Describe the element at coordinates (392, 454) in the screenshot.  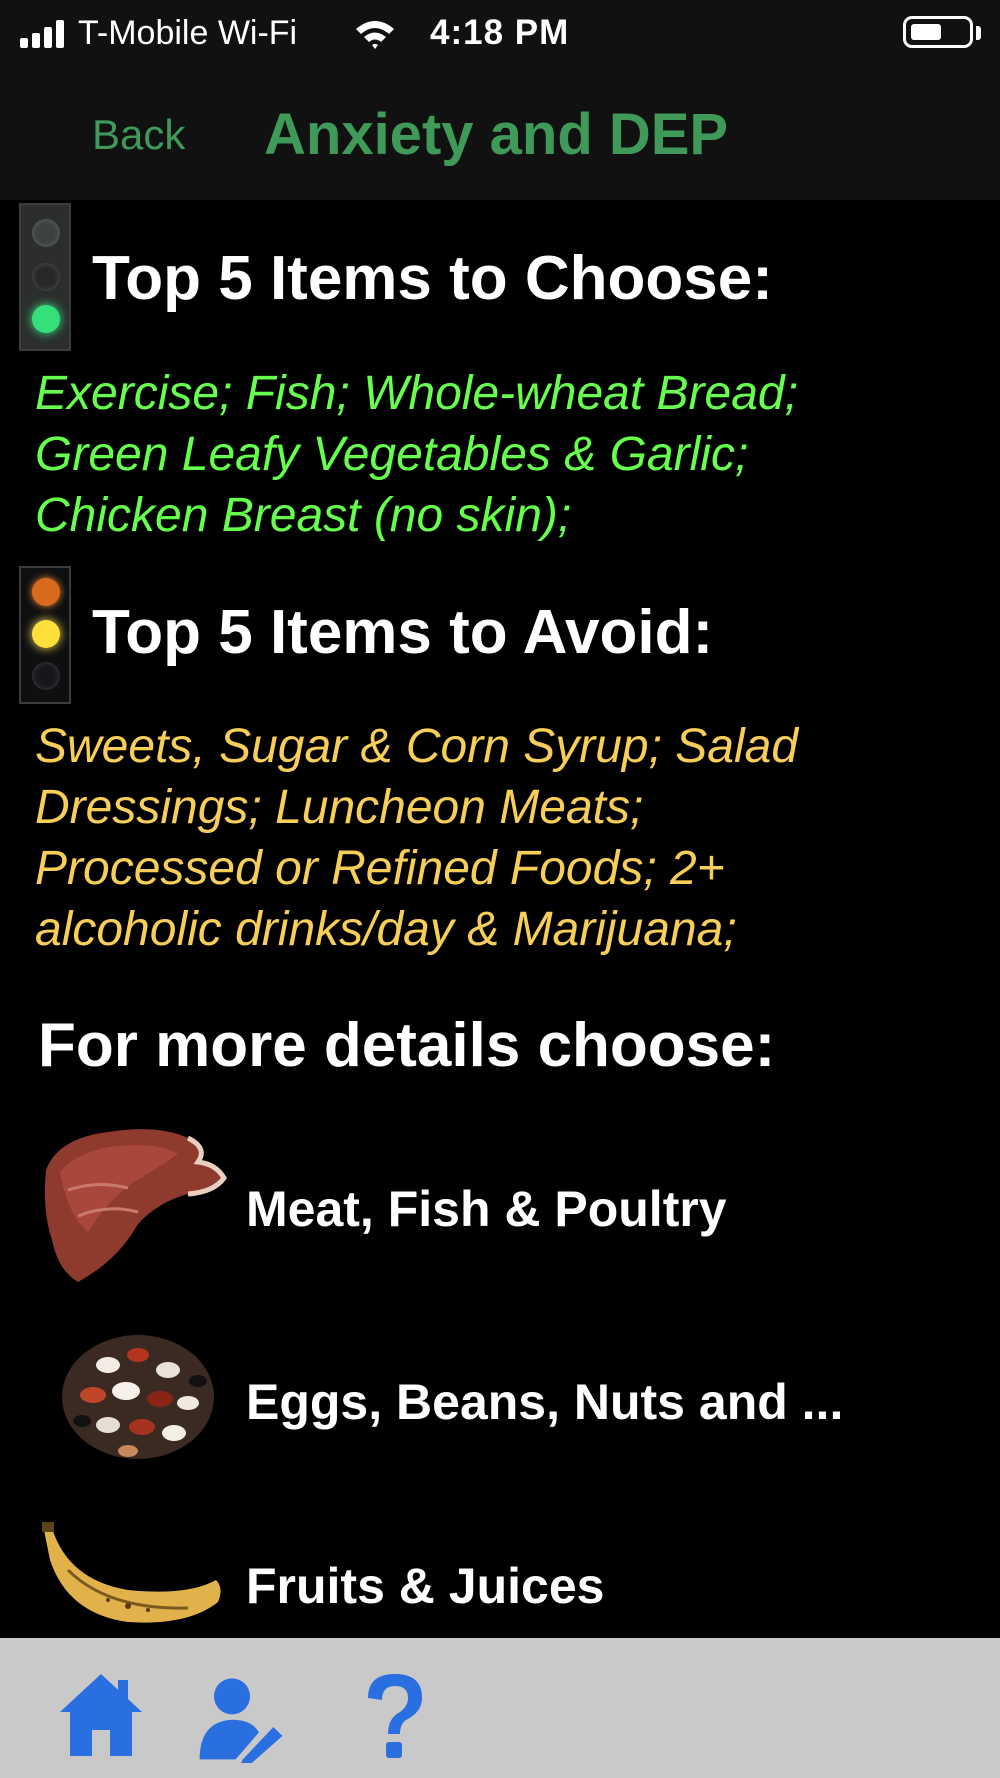
I see `choose-line: Green Leafy Vegetables & Garlic;` at that location.